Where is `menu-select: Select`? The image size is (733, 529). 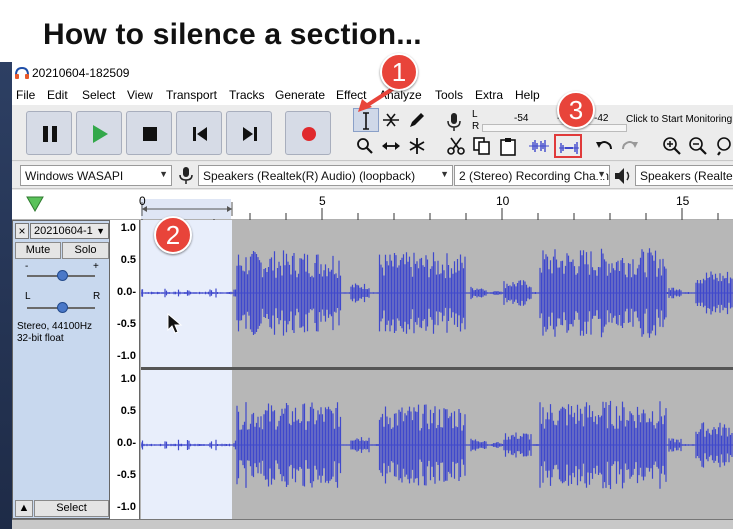 menu-select: Select is located at coordinates (98, 95).